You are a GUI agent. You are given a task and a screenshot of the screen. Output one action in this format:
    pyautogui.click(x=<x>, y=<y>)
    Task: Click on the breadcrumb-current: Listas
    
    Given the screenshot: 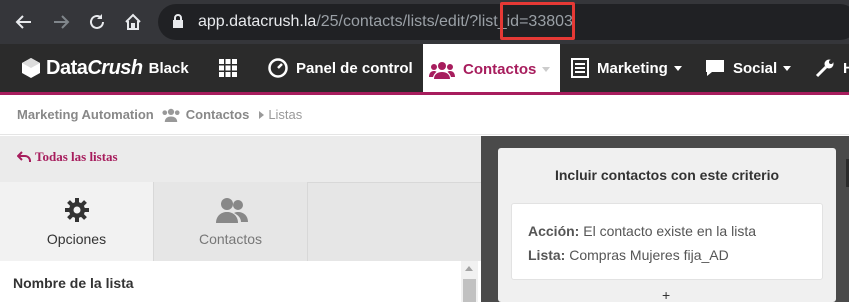 What is the action you would take?
    pyautogui.click(x=285, y=114)
    